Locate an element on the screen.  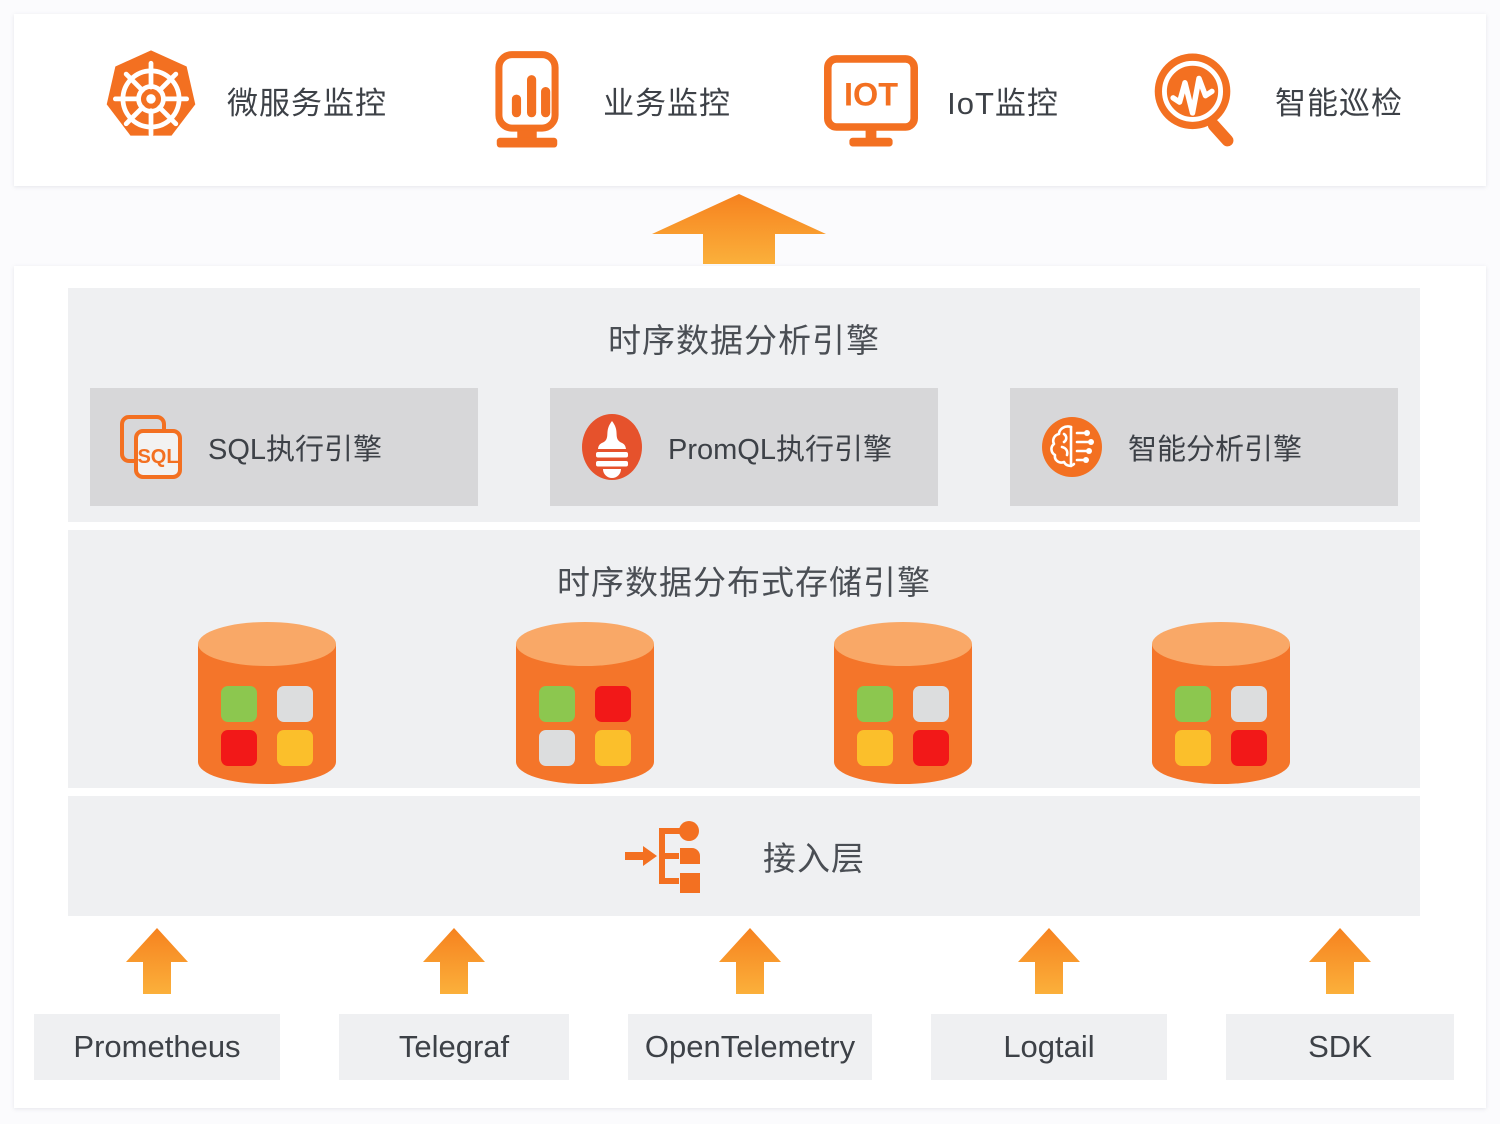
scenario-label: 微服务监控 is located at coordinates (307, 103).